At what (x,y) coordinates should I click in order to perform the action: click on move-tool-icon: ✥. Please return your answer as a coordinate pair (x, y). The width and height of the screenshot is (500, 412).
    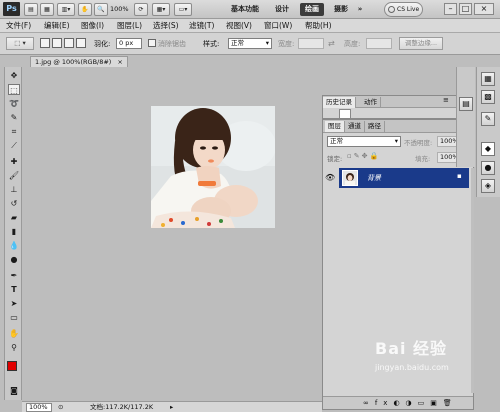
    Looking at the image, I should click on (14, 75).